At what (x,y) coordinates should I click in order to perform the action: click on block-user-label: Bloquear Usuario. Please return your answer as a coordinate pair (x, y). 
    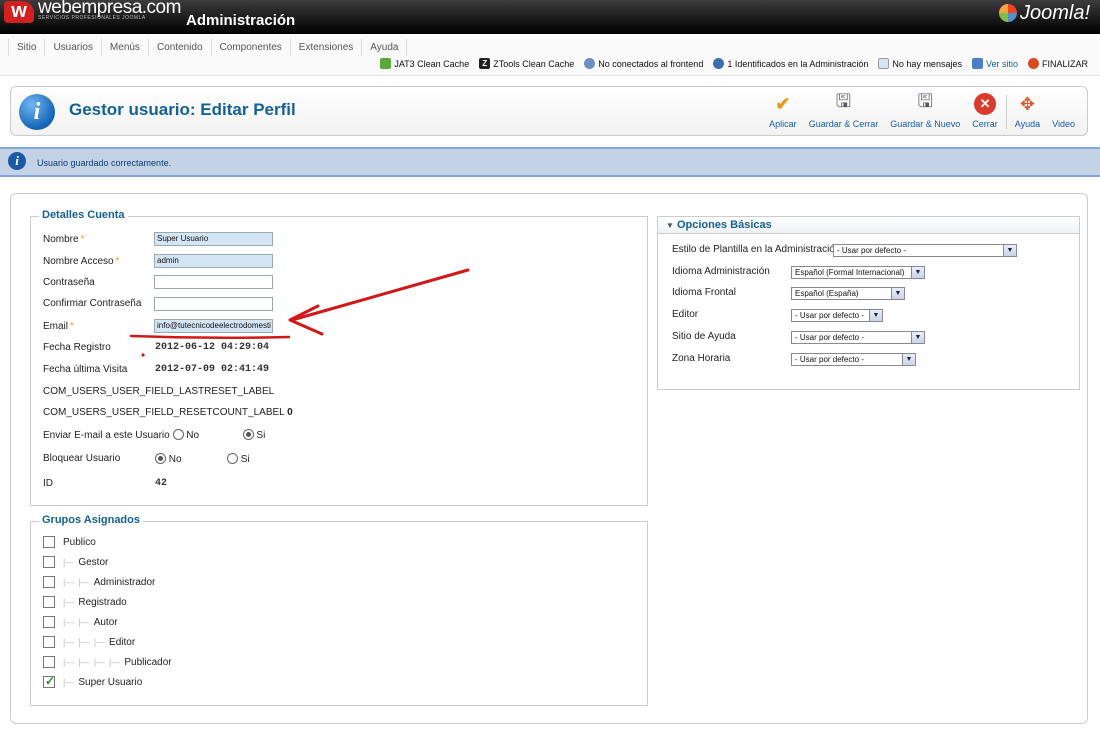
    Looking at the image, I should click on (82, 458).